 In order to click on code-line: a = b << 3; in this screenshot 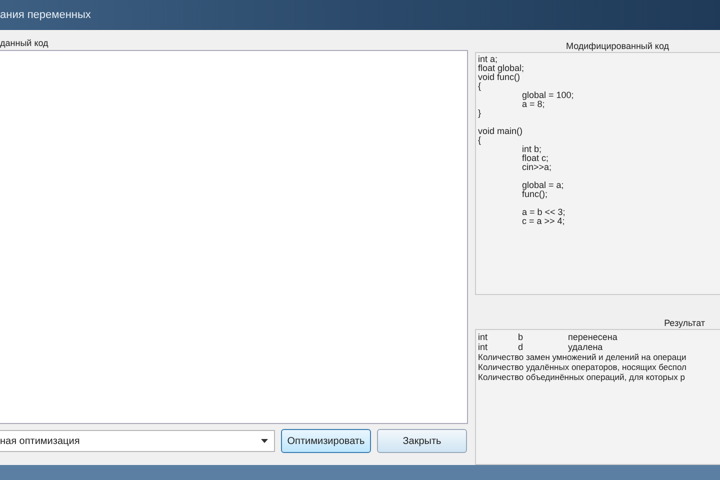, I will do `click(543, 211)`.